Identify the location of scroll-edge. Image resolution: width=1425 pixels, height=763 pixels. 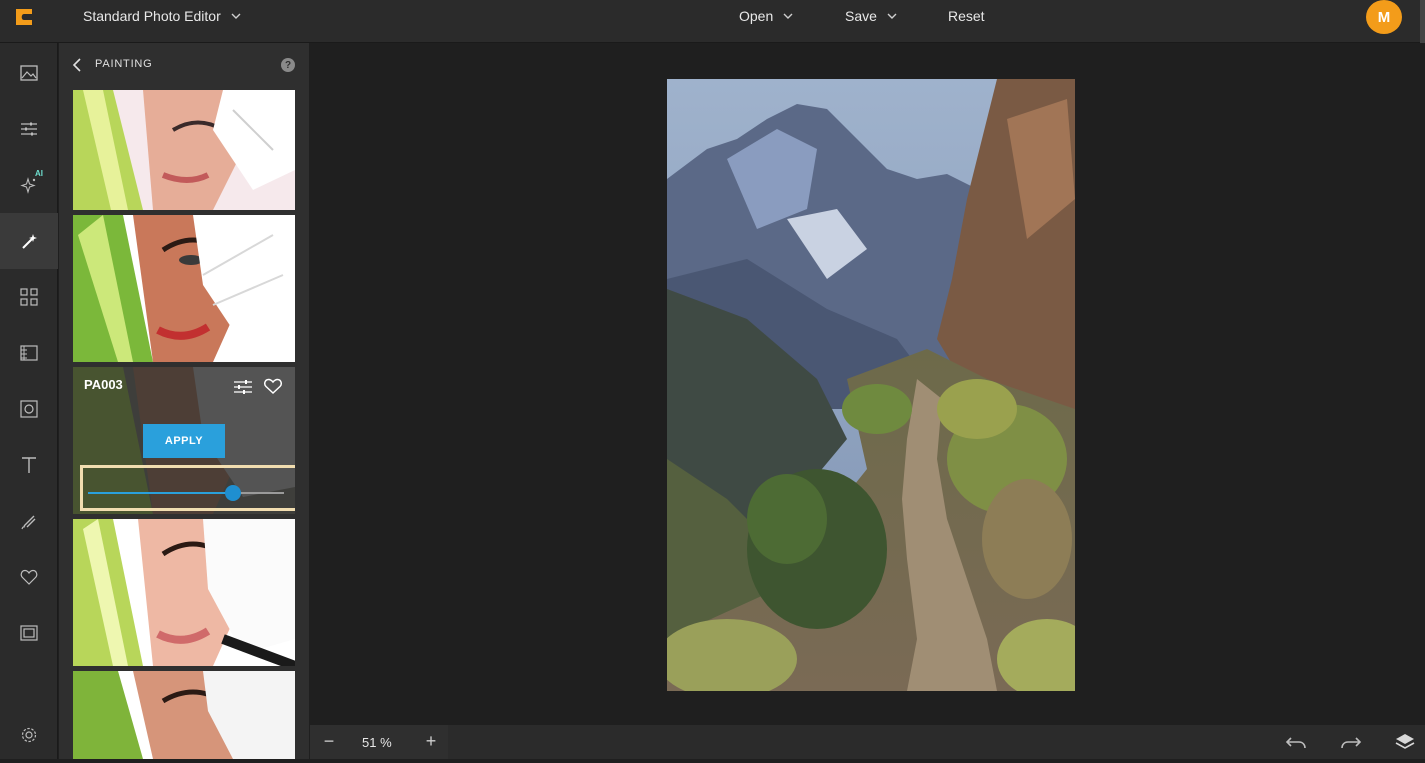
(1422, 21).